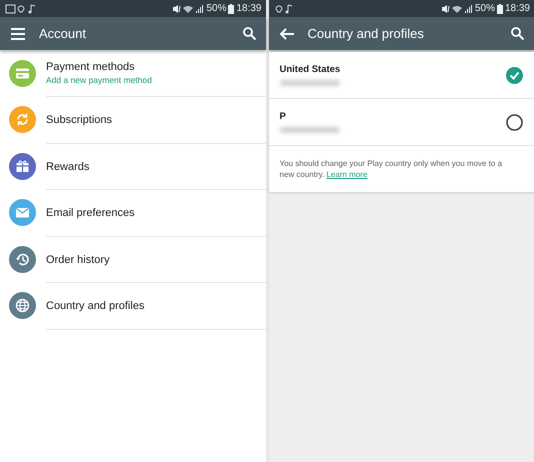 The height and width of the screenshot is (462, 534). Describe the element at coordinates (287, 34) in the screenshot. I see `back-arrow-icon` at that location.